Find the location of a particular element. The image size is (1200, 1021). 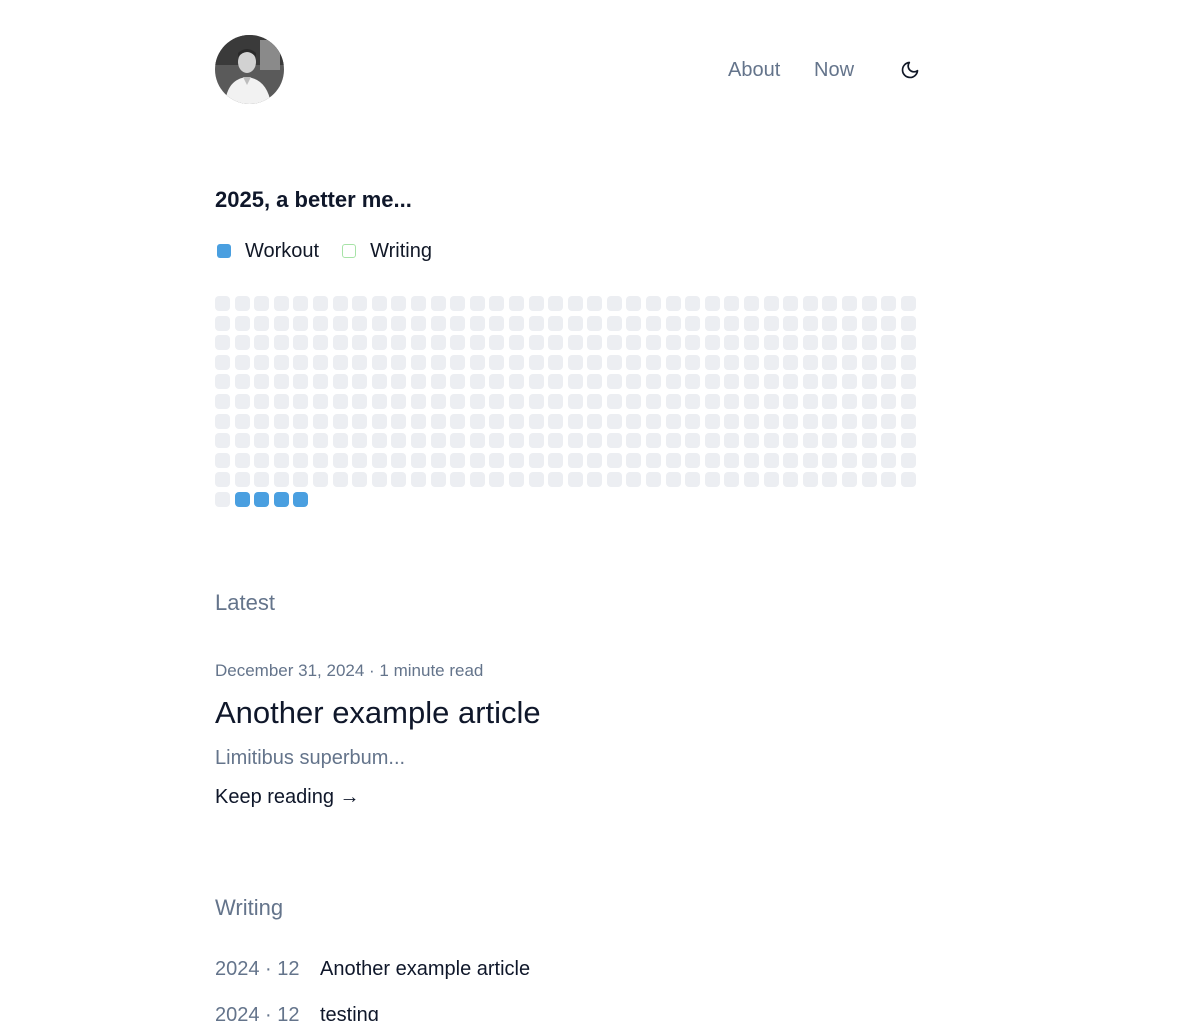

day-grid is located at coordinates (567, 401).